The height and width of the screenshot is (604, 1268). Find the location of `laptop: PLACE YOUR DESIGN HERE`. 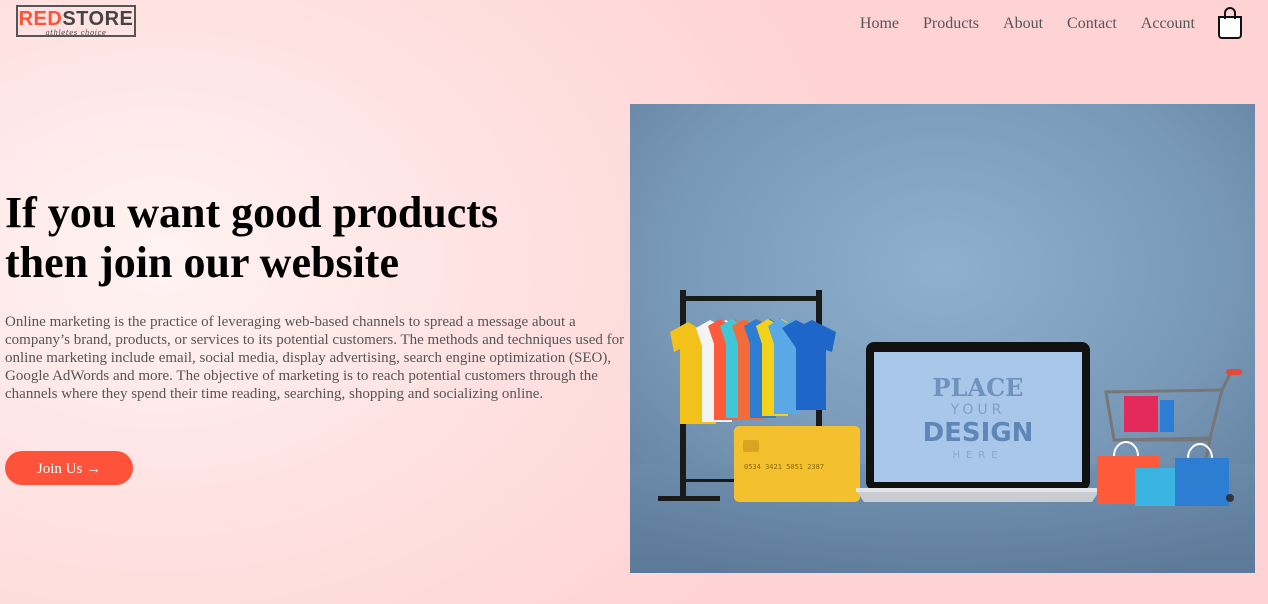

laptop: PLACE YOUR DESIGN HERE is located at coordinates (978, 422).